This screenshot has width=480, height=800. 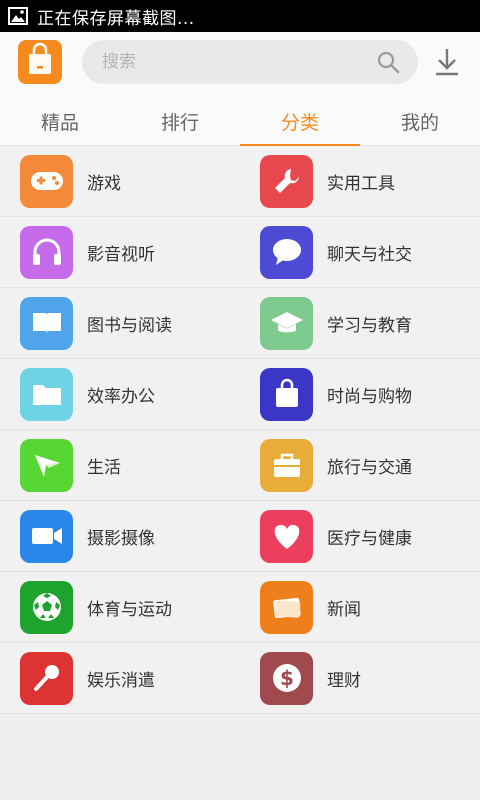 I want to click on category-label: 影音视听, so click(x=121, y=254).